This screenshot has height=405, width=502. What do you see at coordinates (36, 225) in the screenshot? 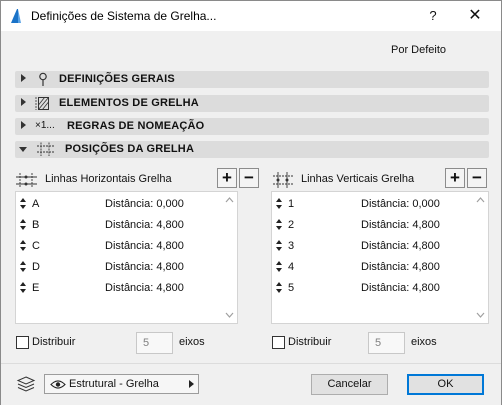
I see `row-name: B` at bounding box center [36, 225].